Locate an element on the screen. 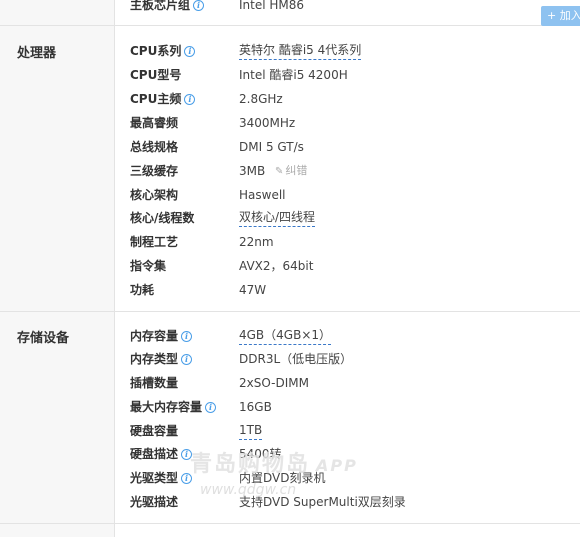 The image size is (580, 537). spec-row: CPU系列 i 英特尔 酷睿i5 4代系列 is located at coordinates (350, 51).